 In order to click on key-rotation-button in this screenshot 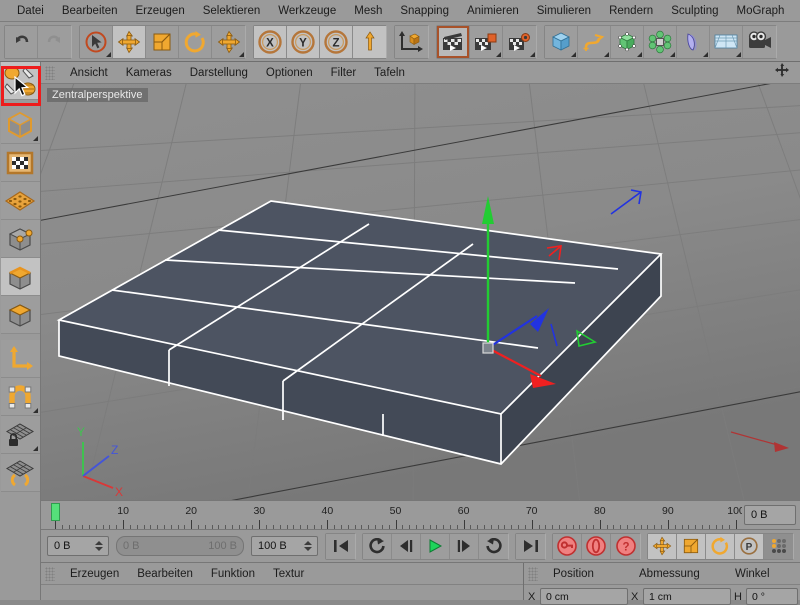, I will do `click(720, 546)`.